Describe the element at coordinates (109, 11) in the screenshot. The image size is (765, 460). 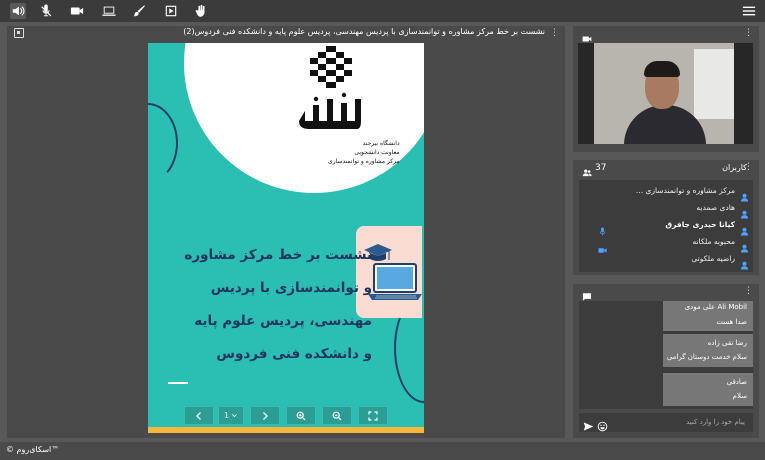
I see `screen-share-icon` at that location.